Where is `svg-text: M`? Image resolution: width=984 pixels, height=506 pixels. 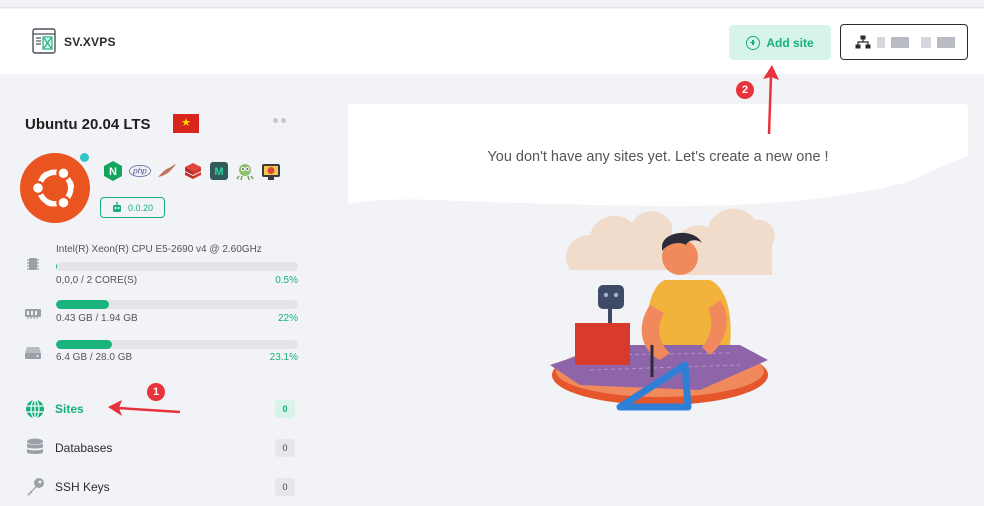
svg-text: M is located at coordinates (218, 172).